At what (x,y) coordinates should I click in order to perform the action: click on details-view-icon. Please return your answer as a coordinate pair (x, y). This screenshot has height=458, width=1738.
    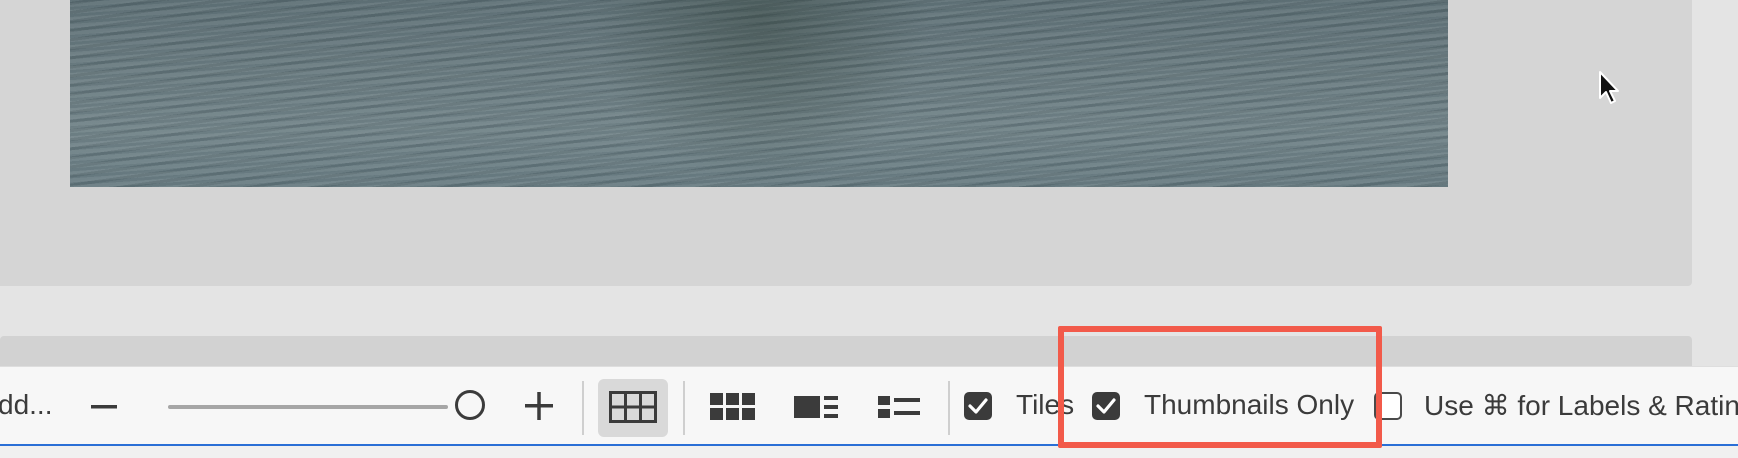
    Looking at the image, I should click on (816, 407).